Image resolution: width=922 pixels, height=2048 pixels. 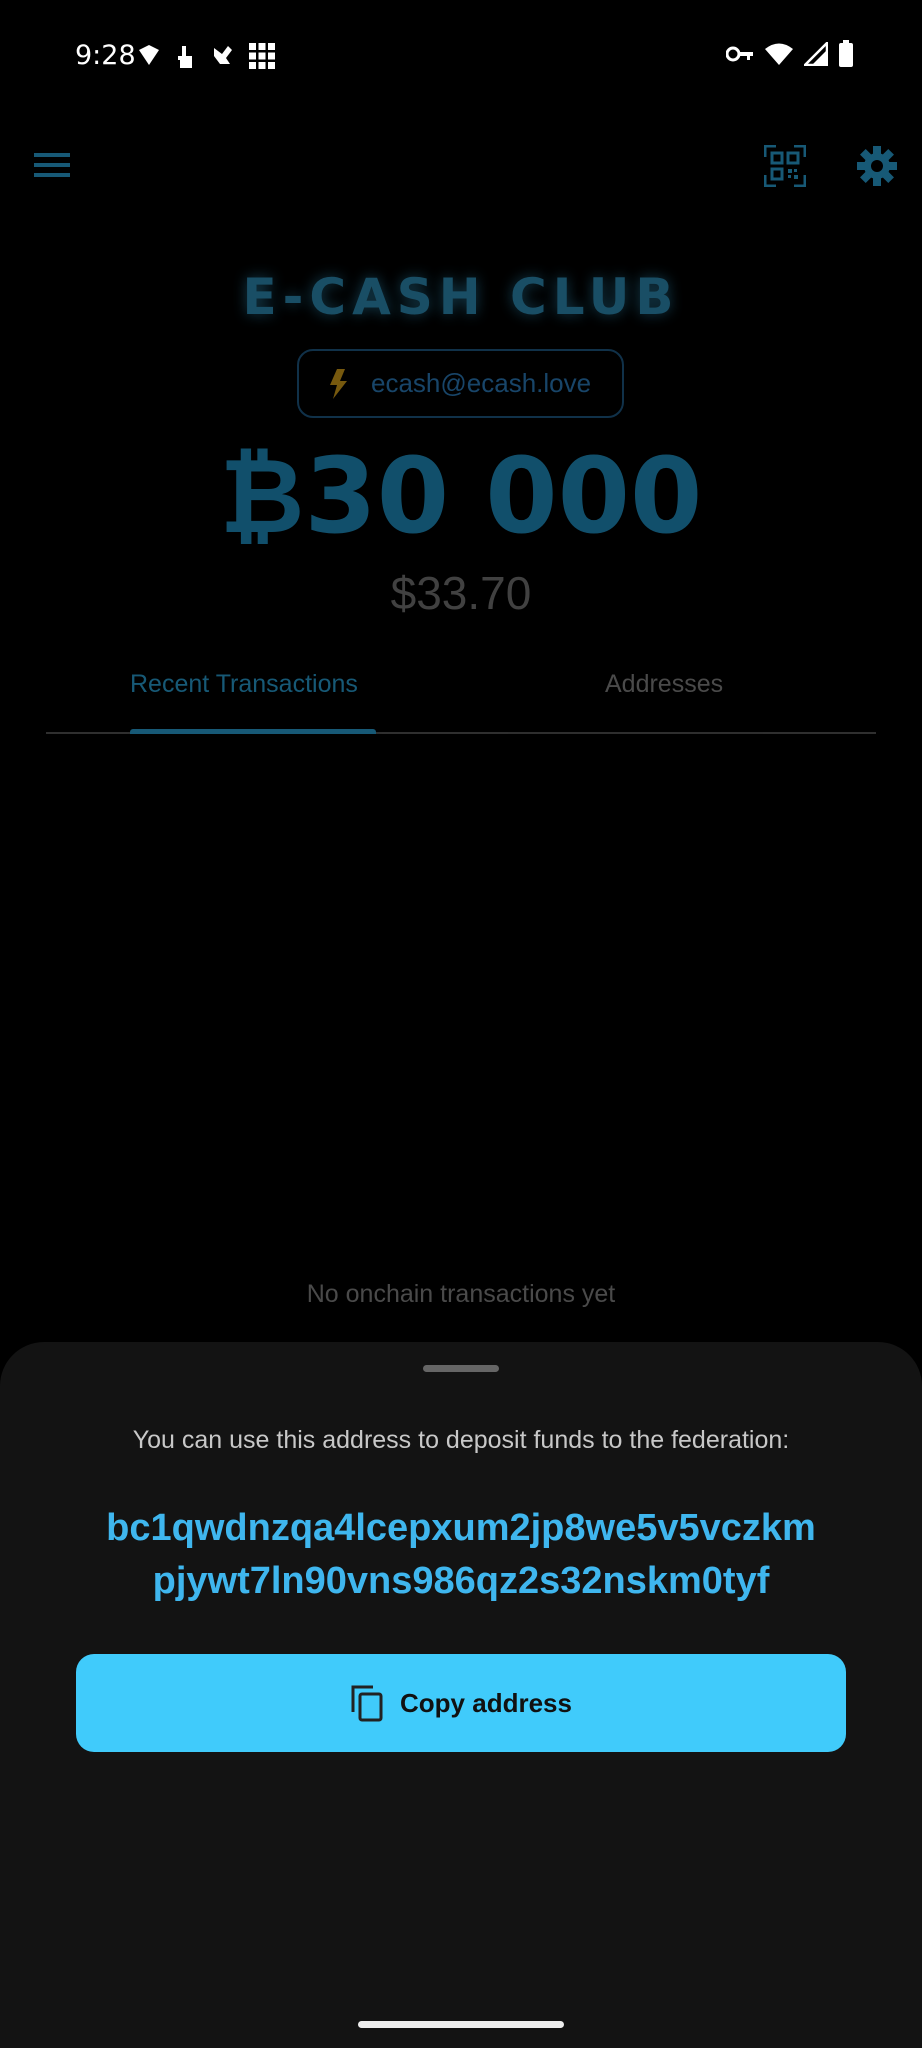 What do you see at coordinates (206, 56) in the screenshot?
I see `notification-icons` at bounding box center [206, 56].